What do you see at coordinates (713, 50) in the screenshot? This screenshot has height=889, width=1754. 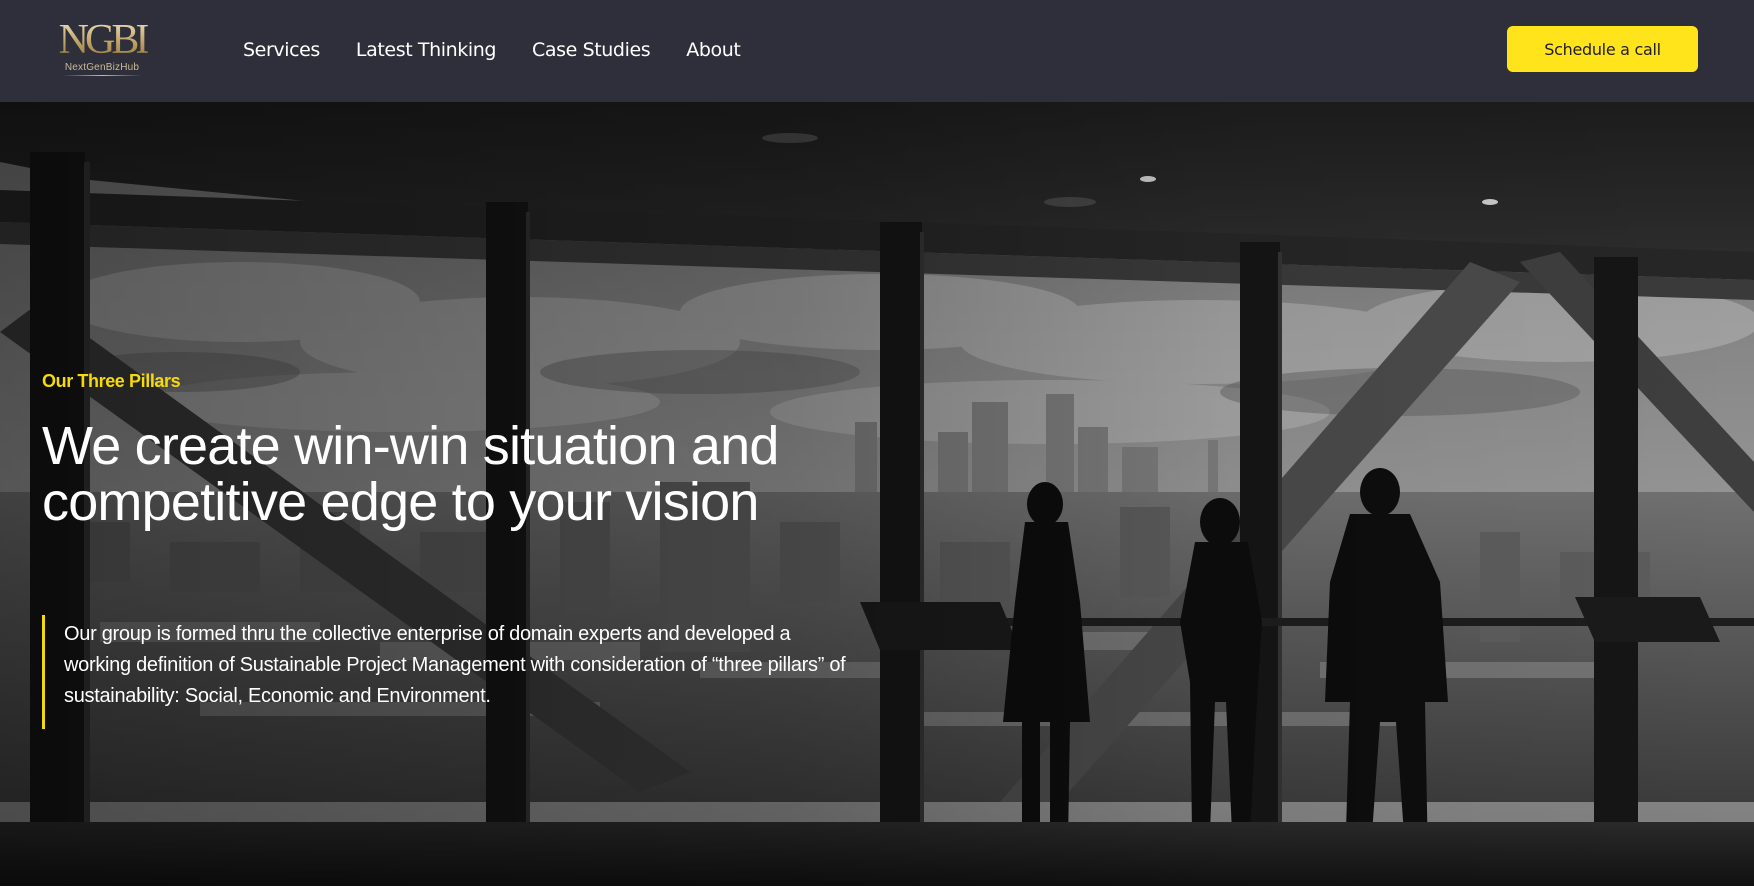 I see `nav-item-about: About` at bounding box center [713, 50].